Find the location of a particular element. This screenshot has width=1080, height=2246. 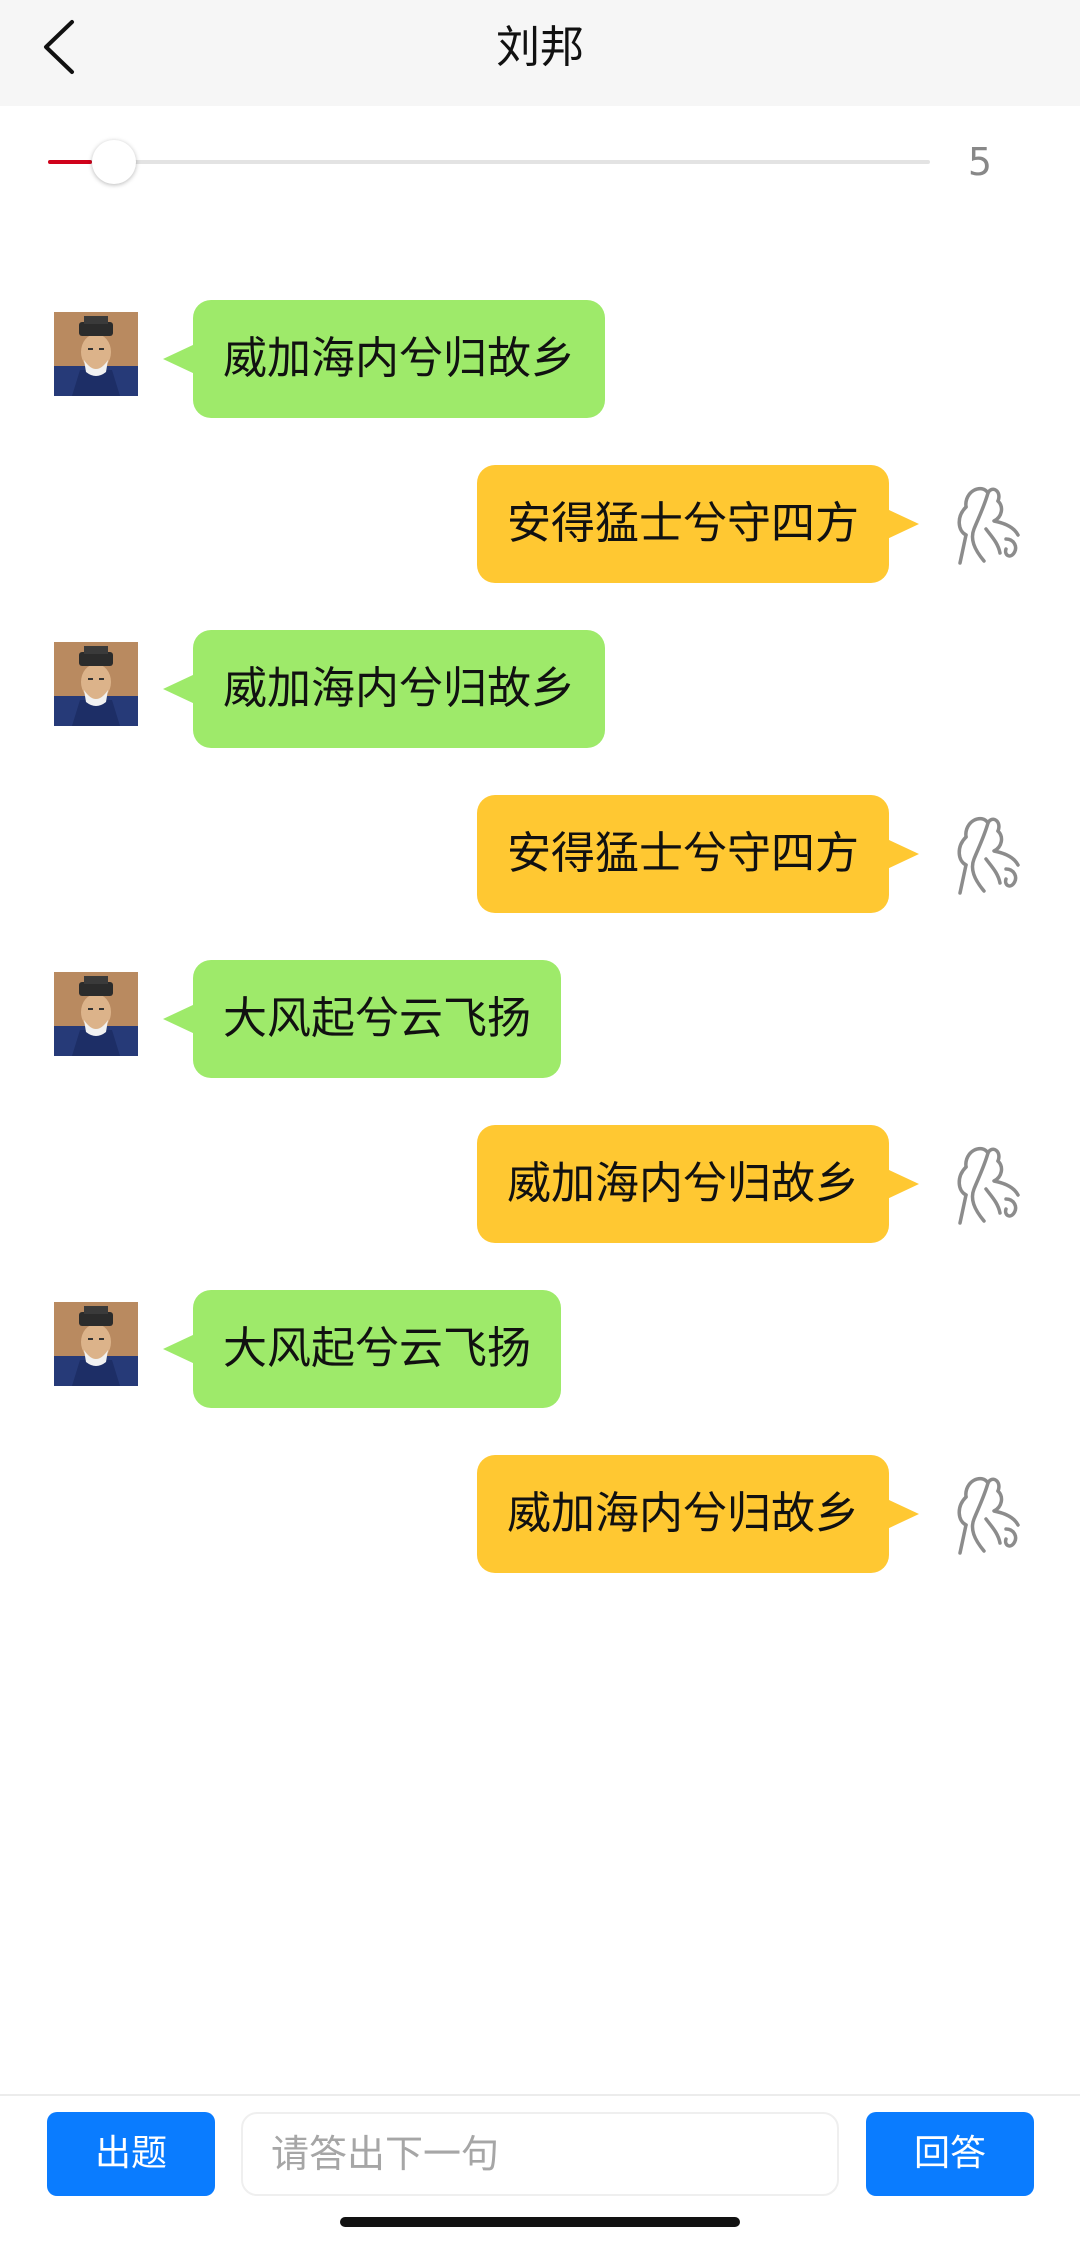

slider-thumb is located at coordinates (114, 162).